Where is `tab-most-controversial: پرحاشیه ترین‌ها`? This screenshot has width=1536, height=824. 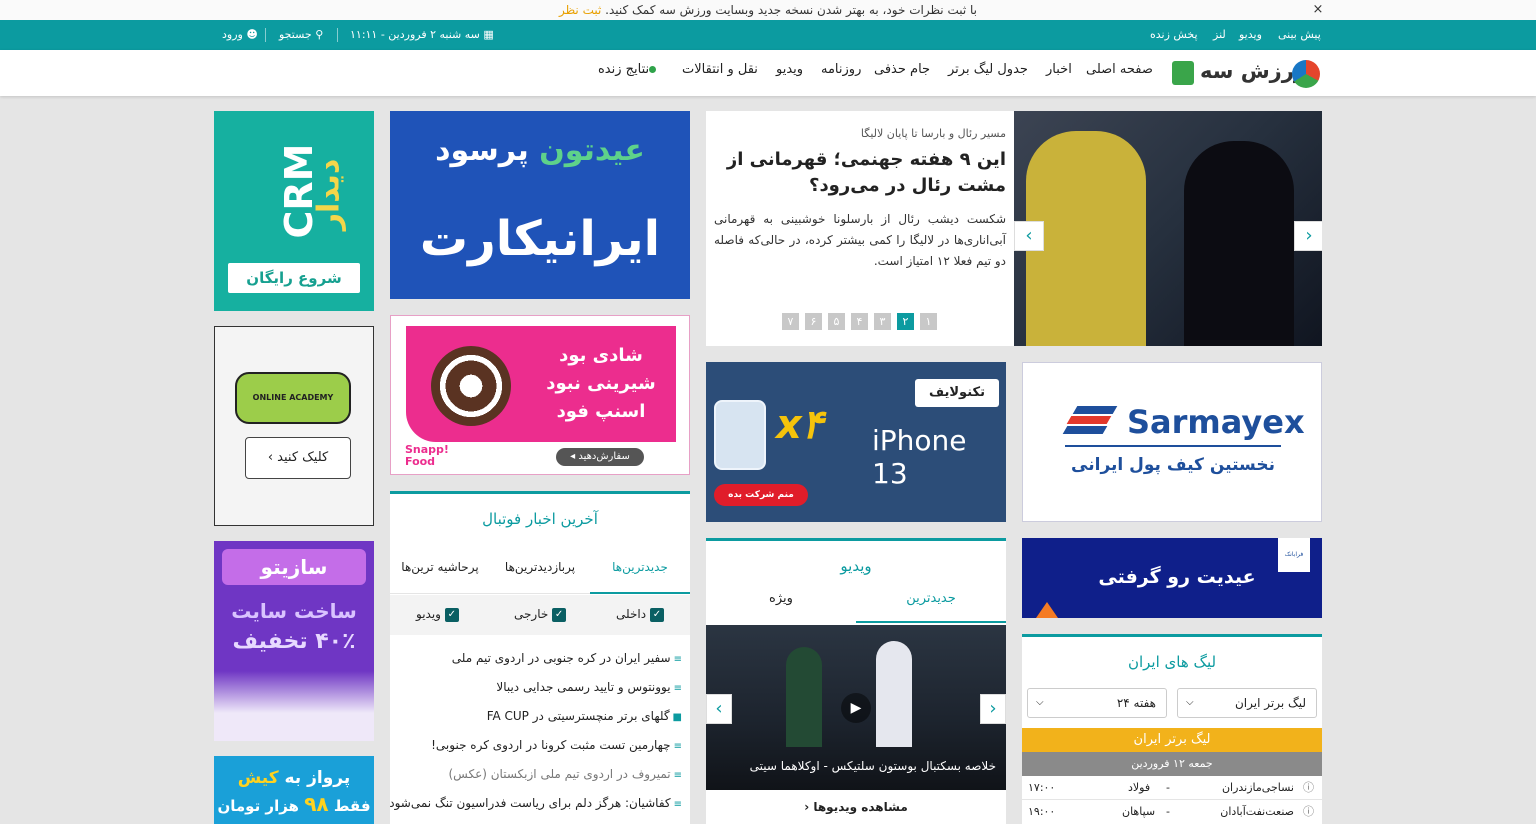 tab-most-controversial: پرحاشیه ترین‌ها is located at coordinates (440, 574).